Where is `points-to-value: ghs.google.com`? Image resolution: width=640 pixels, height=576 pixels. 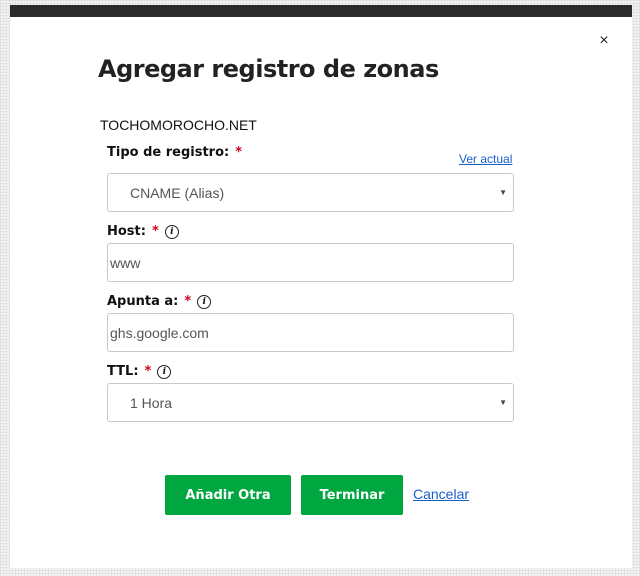 points-to-value: ghs.google.com is located at coordinates (159, 332).